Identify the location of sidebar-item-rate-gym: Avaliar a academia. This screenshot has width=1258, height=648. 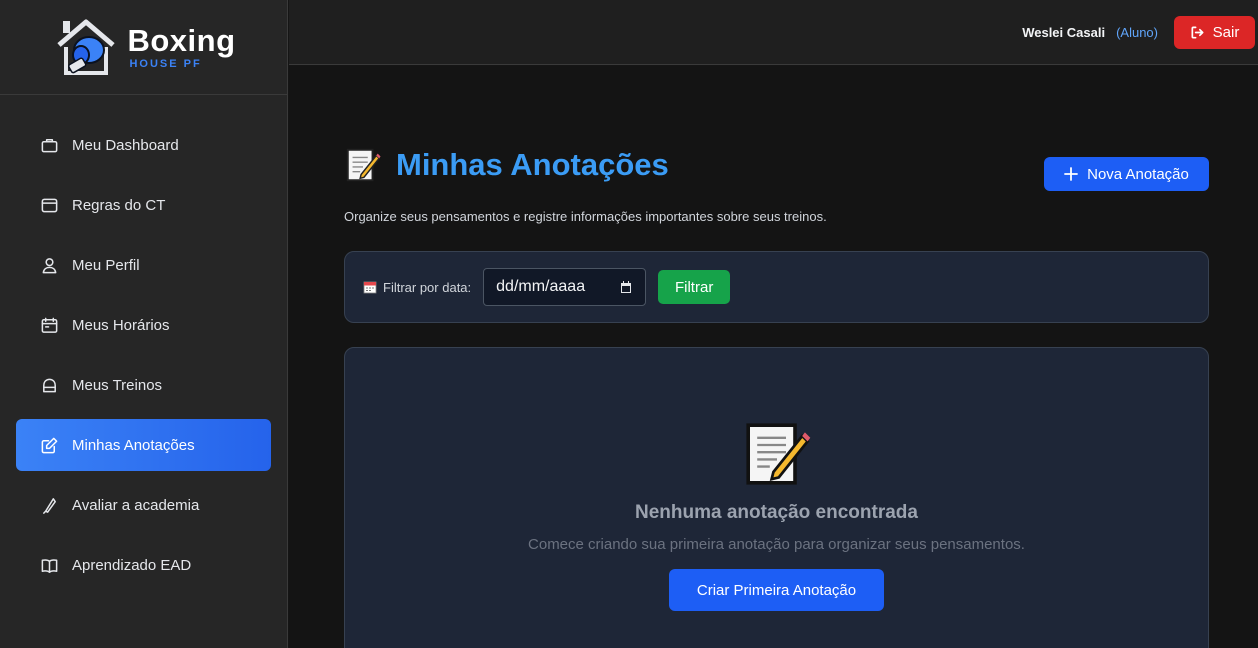
(143, 505).